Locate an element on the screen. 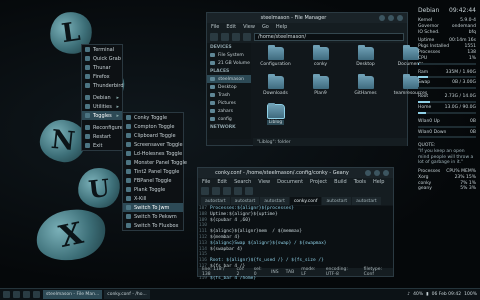  menu-project: Project is located at coordinates (318, 182).